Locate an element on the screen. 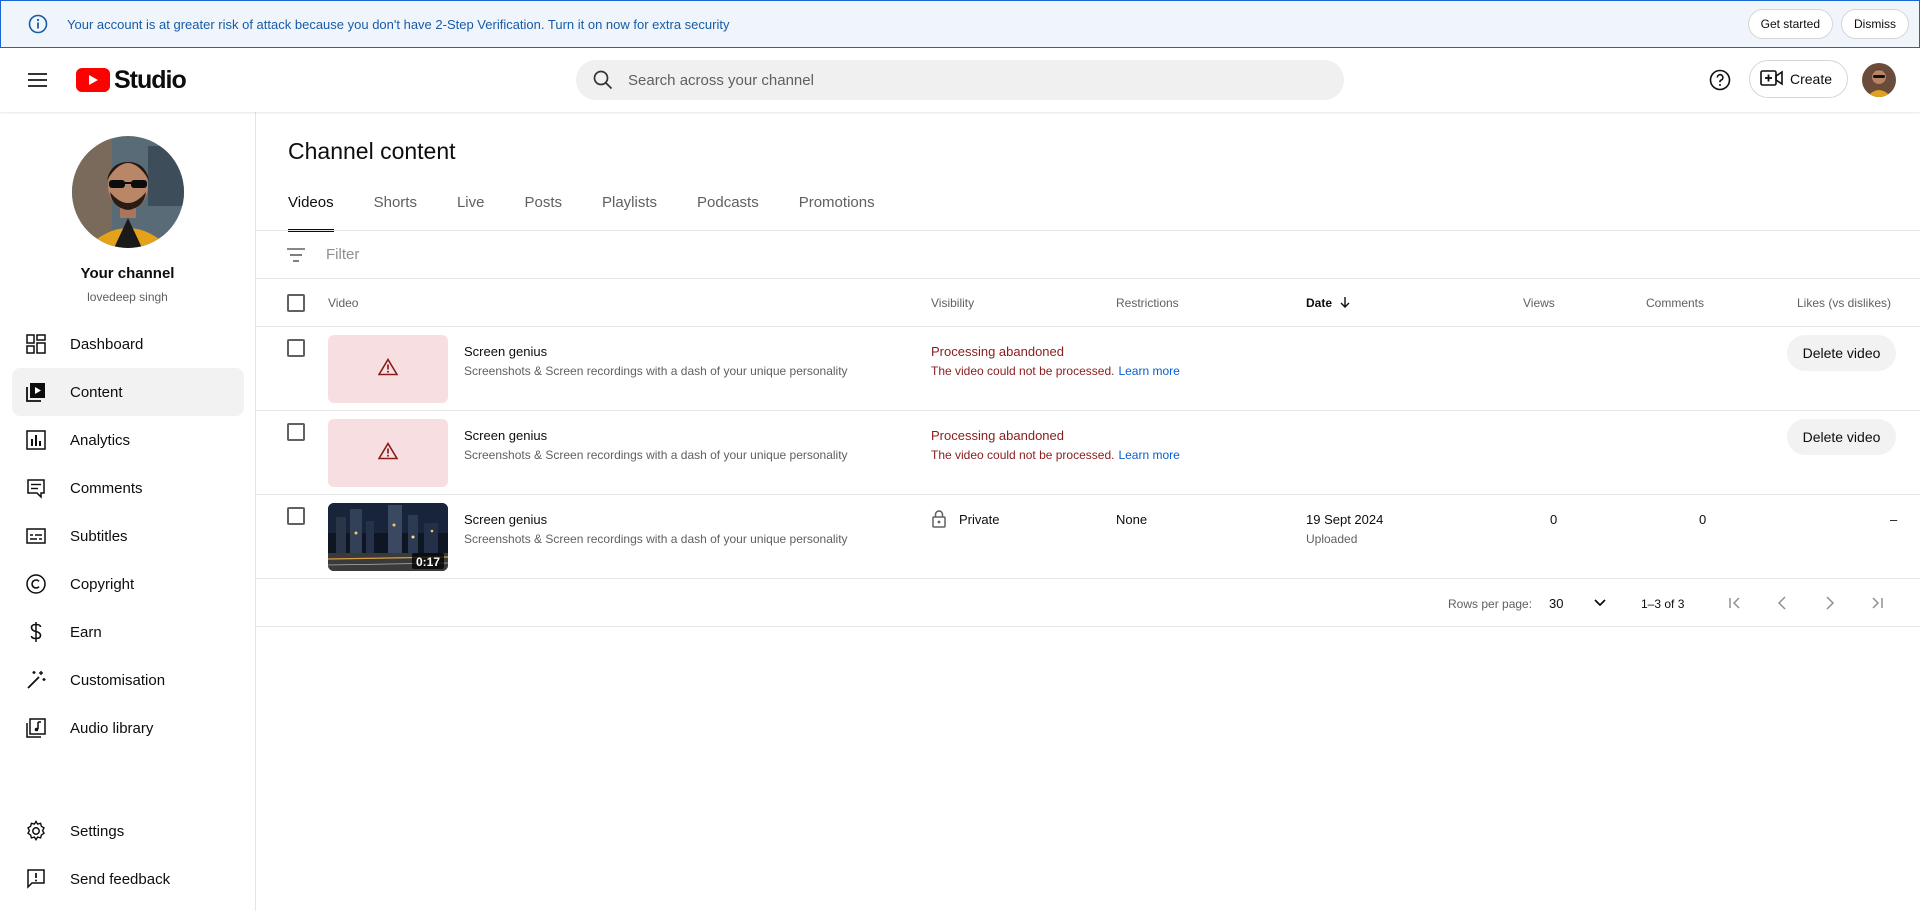 Image resolution: width=1920 pixels, height=911 pixels. column-date-label: Date is located at coordinates (1319, 303).